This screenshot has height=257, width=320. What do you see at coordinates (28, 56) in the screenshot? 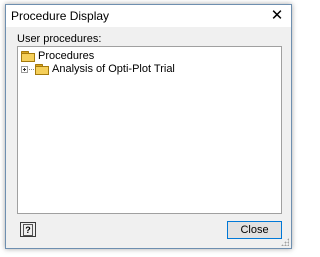
I see `folder-open-icon` at bounding box center [28, 56].